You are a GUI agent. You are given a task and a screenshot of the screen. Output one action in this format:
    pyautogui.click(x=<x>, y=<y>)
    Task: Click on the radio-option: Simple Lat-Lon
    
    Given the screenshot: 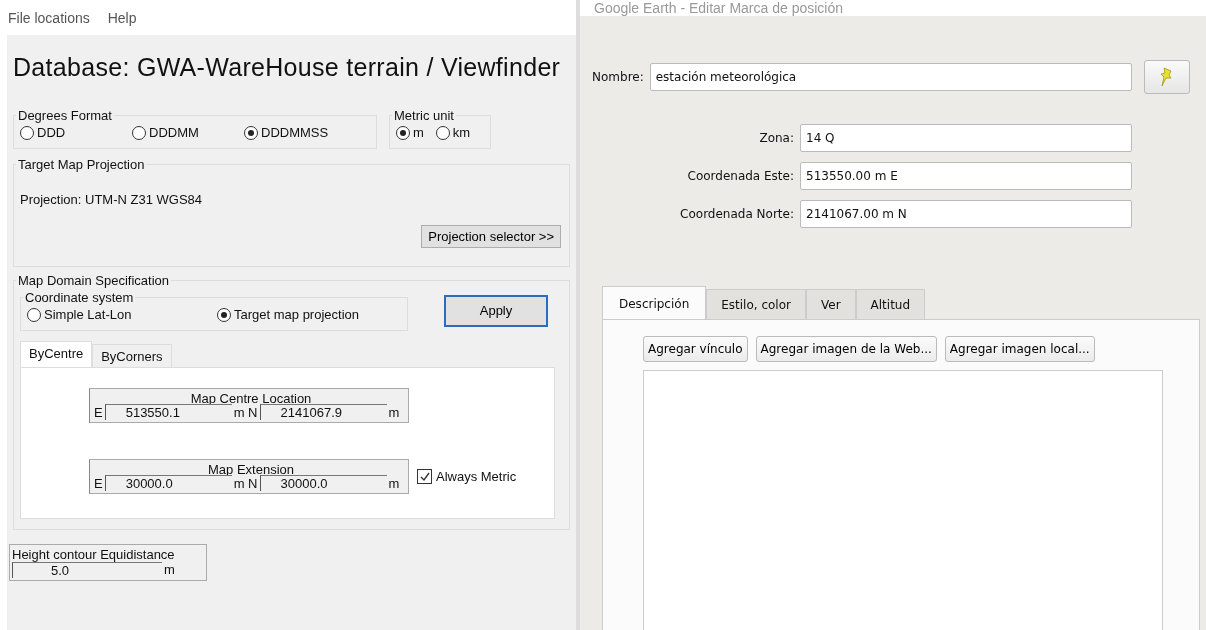 What is the action you would take?
    pyautogui.click(x=116, y=314)
    